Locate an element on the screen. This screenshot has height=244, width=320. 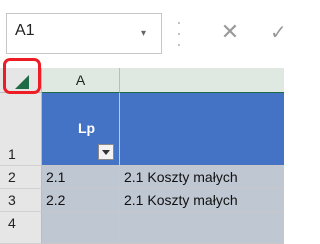
cell-value: 2.1 is located at coordinates (56, 177).